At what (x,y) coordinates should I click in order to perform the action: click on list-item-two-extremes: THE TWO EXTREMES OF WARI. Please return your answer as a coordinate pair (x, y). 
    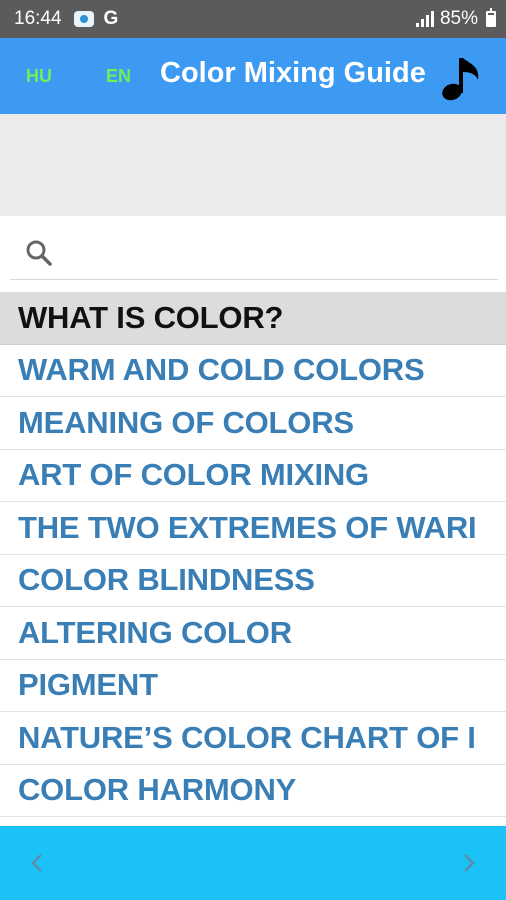
    Looking at the image, I should click on (253, 528).